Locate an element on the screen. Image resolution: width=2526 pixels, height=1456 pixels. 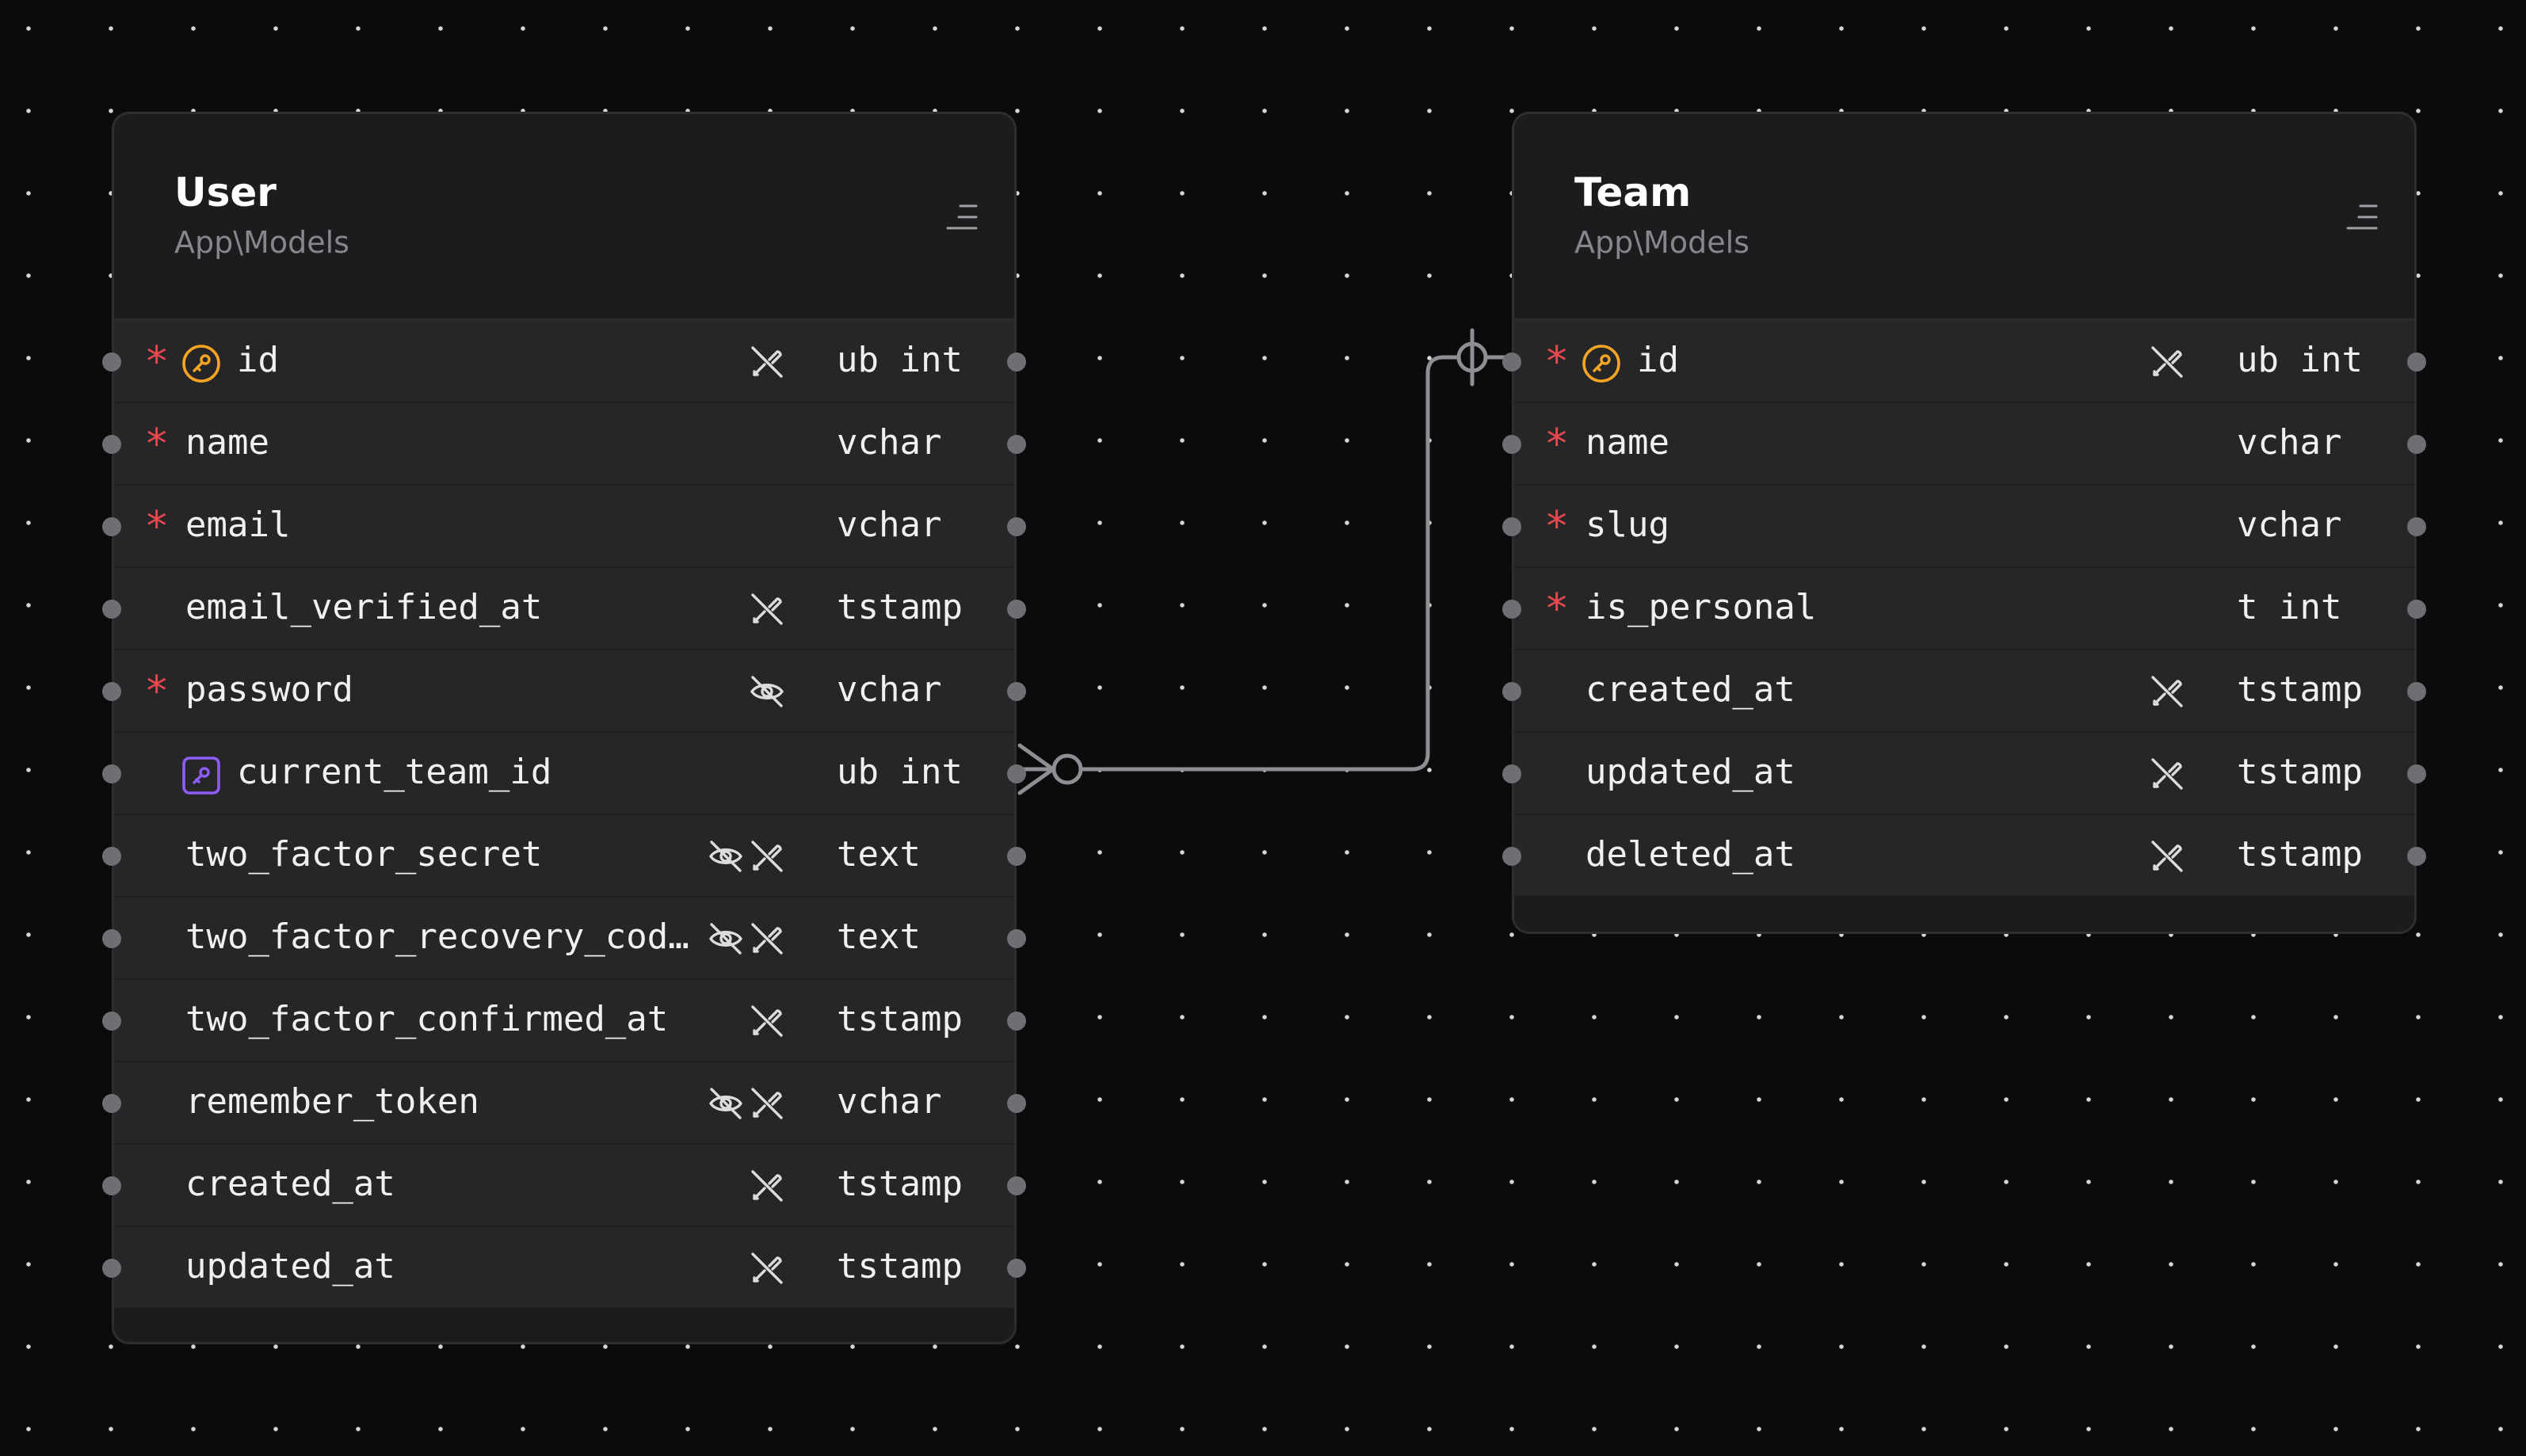
field-name: current_team_id is located at coordinates (394, 772).